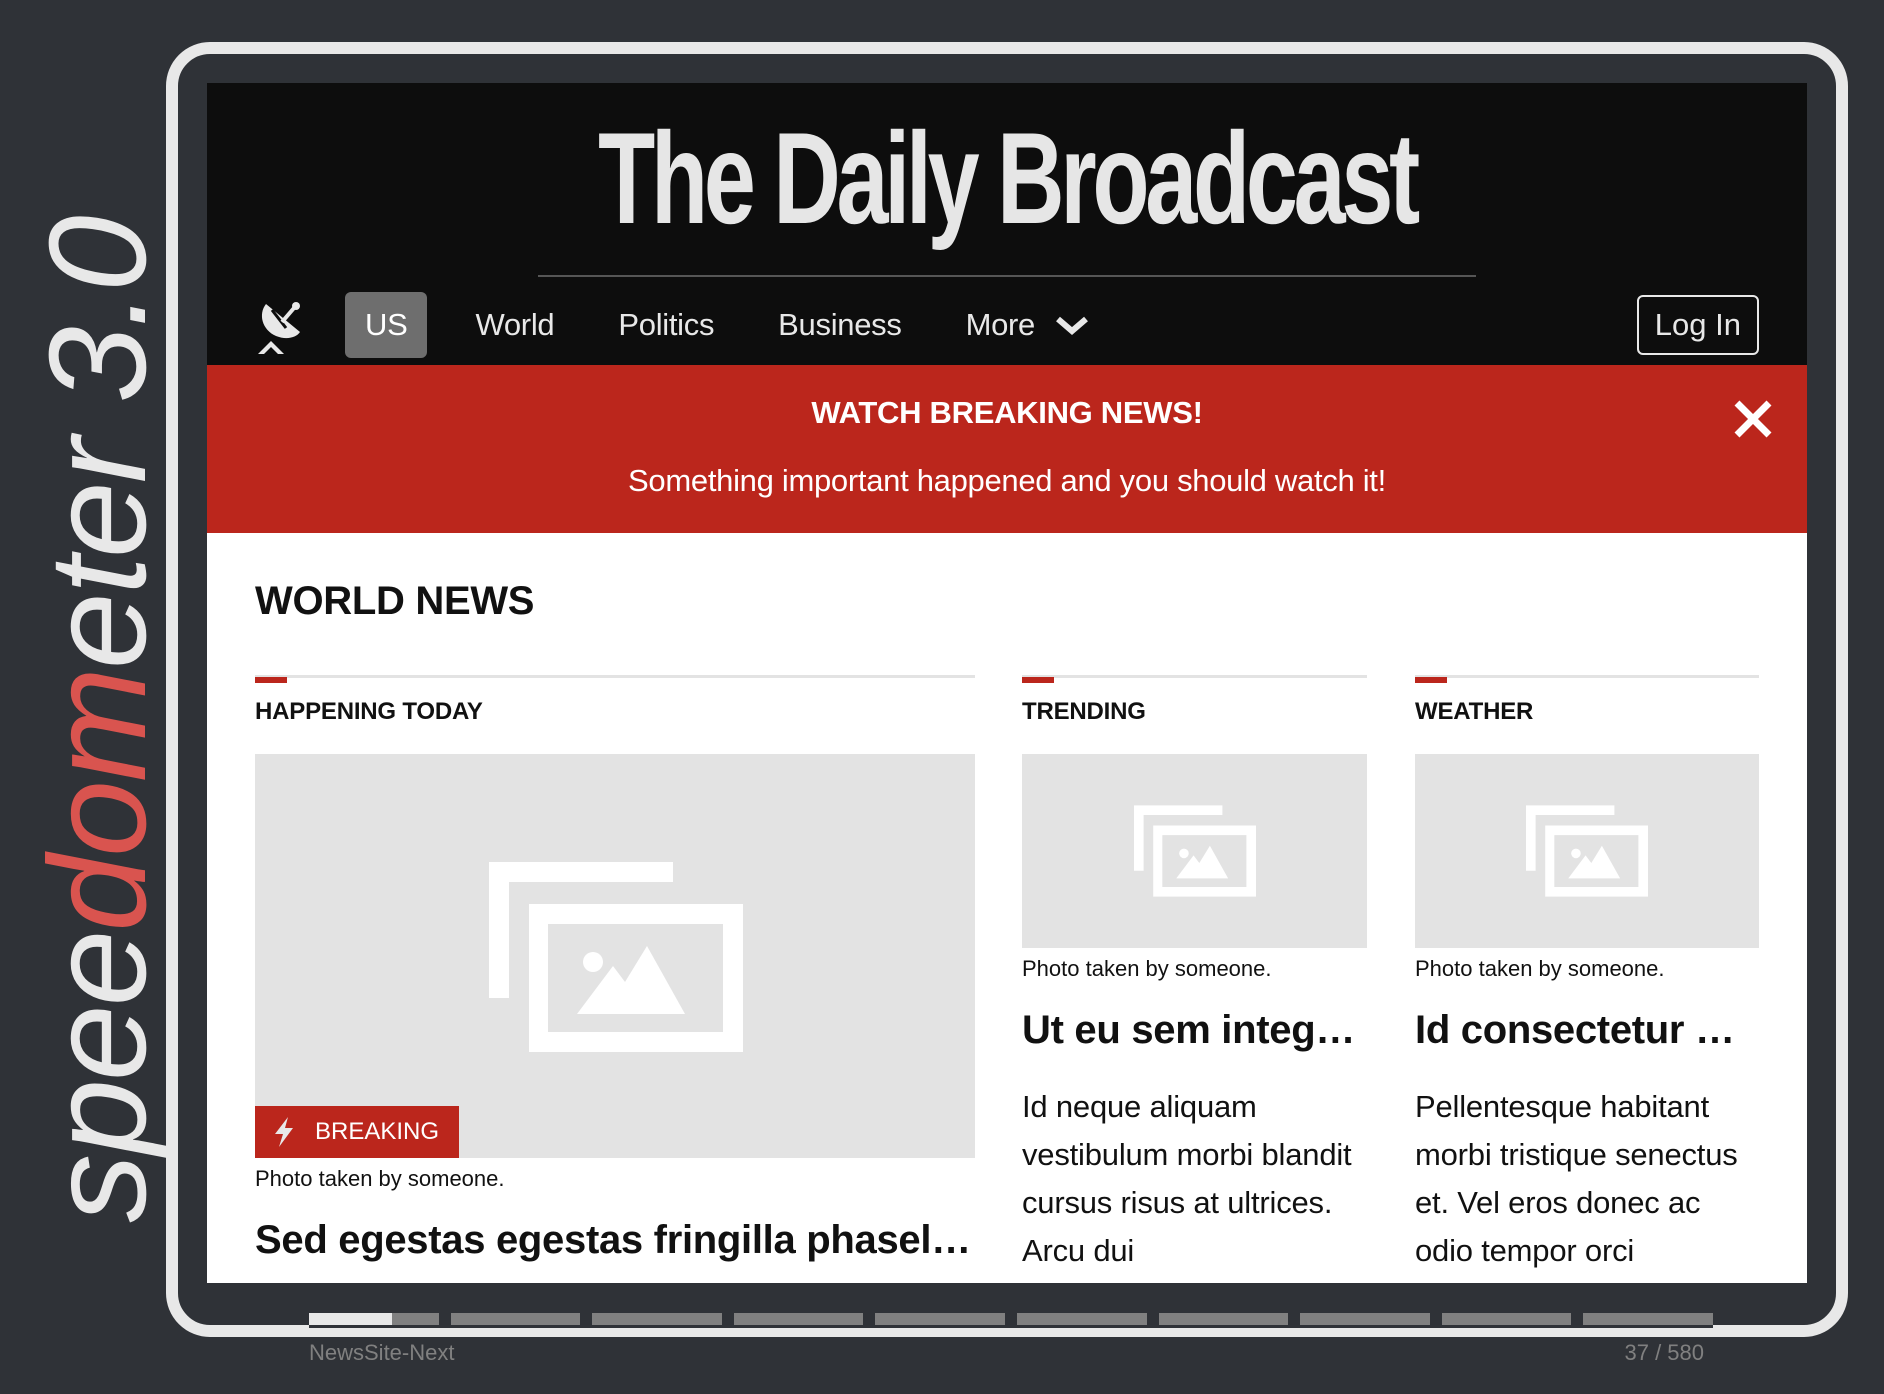 The height and width of the screenshot is (1394, 1884). What do you see at coordinates (1007, 178) in the screenshot?
I see `site-title: The Daily Broadcast` at bounding box center [1007, 178].